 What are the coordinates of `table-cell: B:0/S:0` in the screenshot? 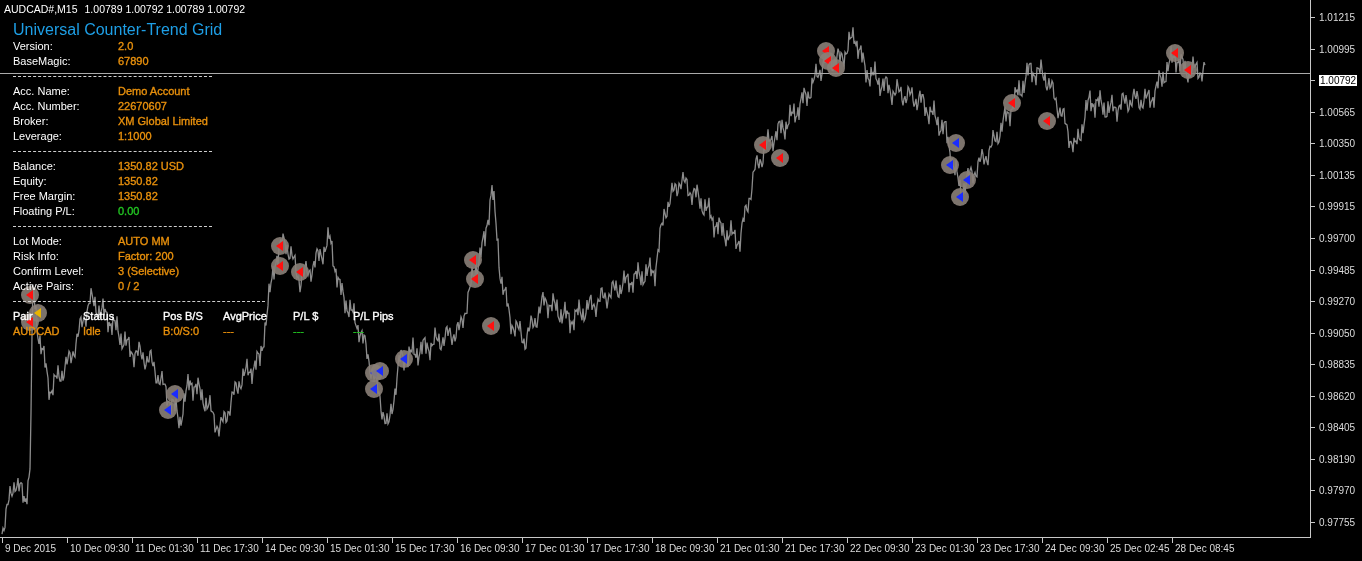 It's located at (181, 331).